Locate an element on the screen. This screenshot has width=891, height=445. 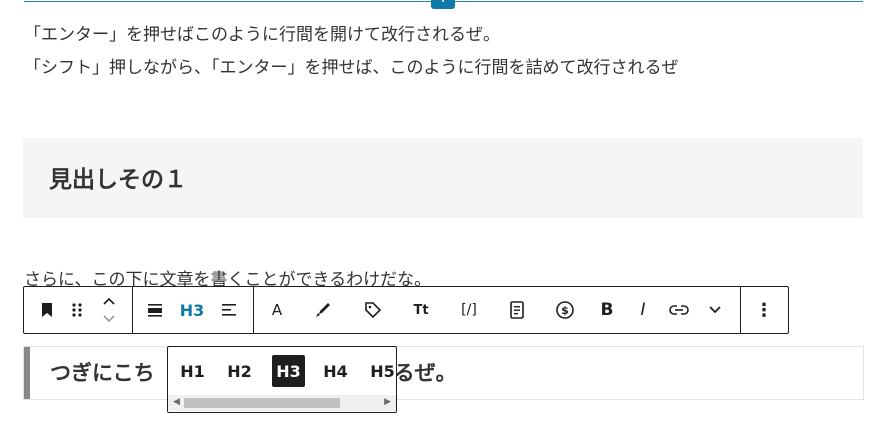
heading-level-h2: H2 is located at coordinates (239, 371).